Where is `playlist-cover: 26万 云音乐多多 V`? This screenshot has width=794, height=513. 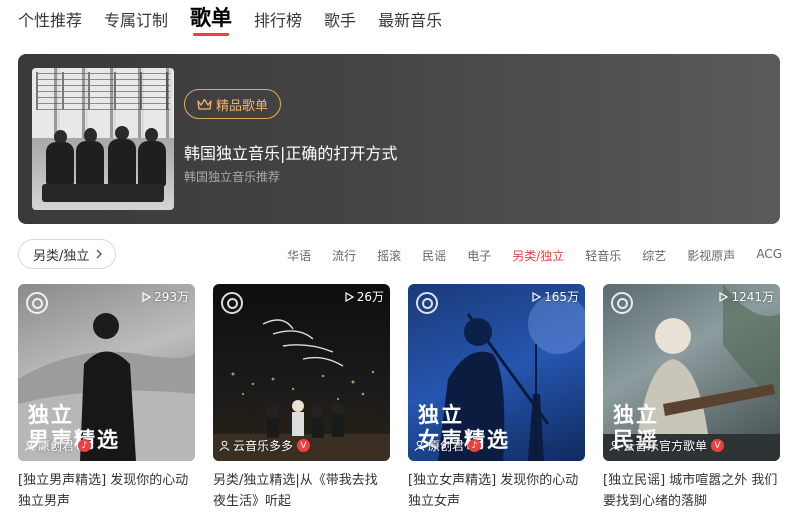
playlist-cover: 26万 云音乐多多 V is located at coordinates (301, 372).